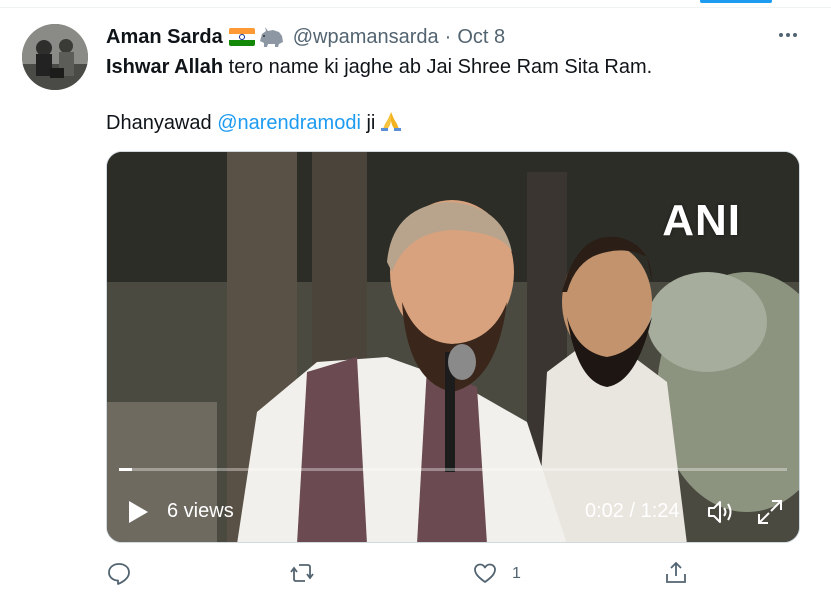 The image size is (831, 593). I want to click on like-count: 1, so click(516, 573).